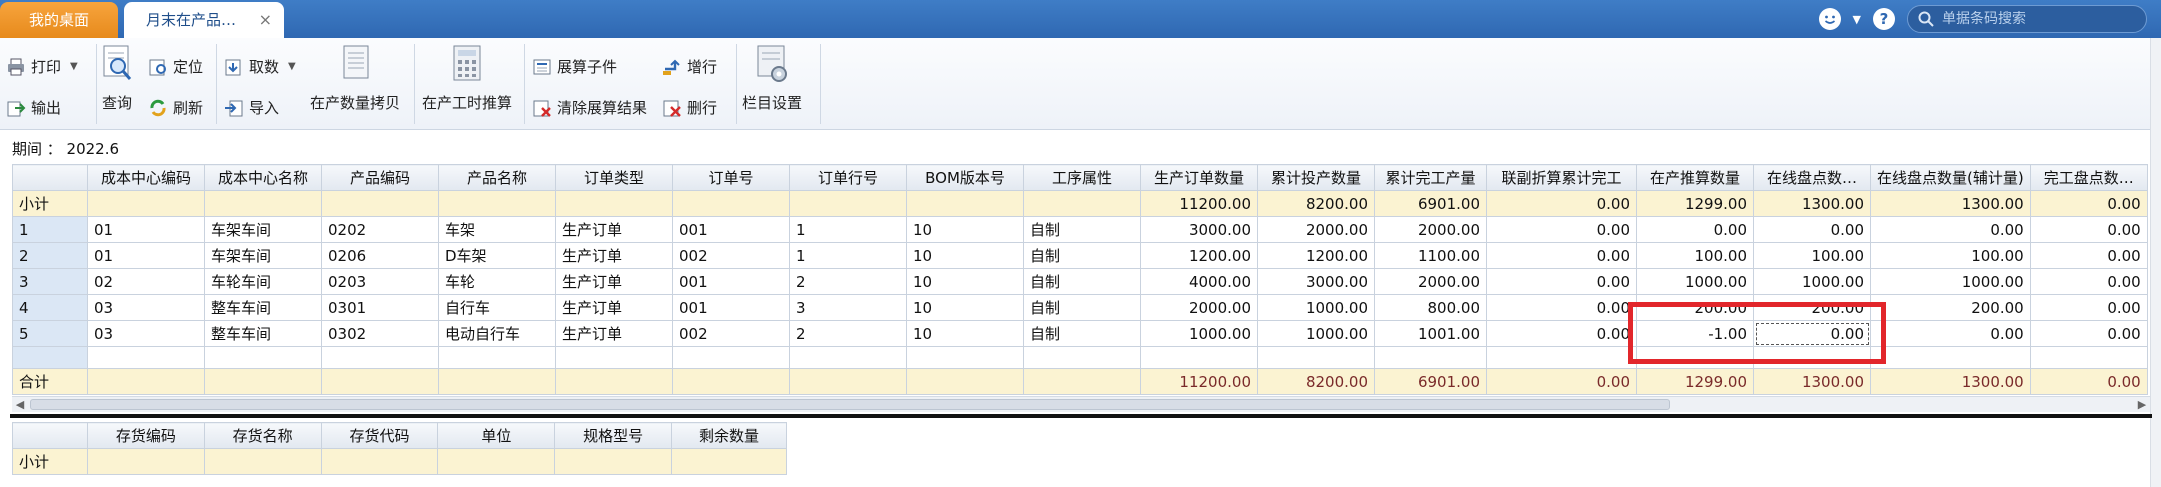  What do you see at coordinates (50, 281) in the screenshot?
I see `row-label: 3` at bounding box center [50, 281].